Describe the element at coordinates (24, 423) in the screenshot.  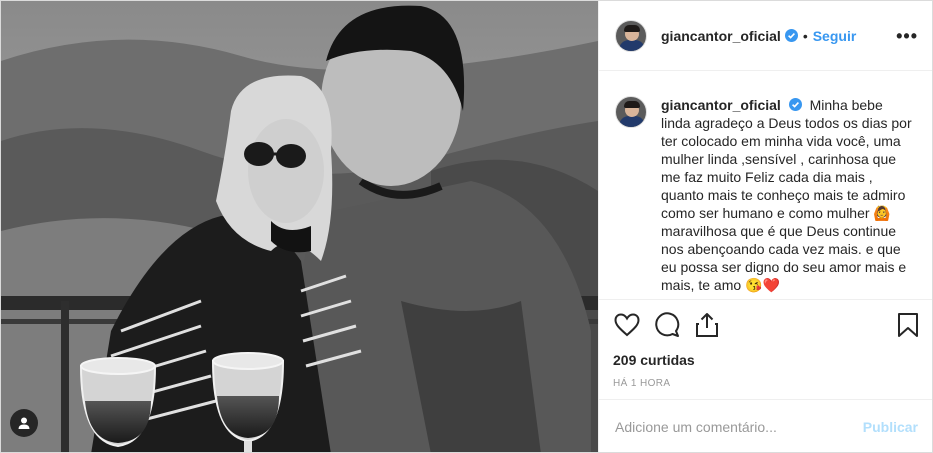
I see `user-tag-icon` at that location.